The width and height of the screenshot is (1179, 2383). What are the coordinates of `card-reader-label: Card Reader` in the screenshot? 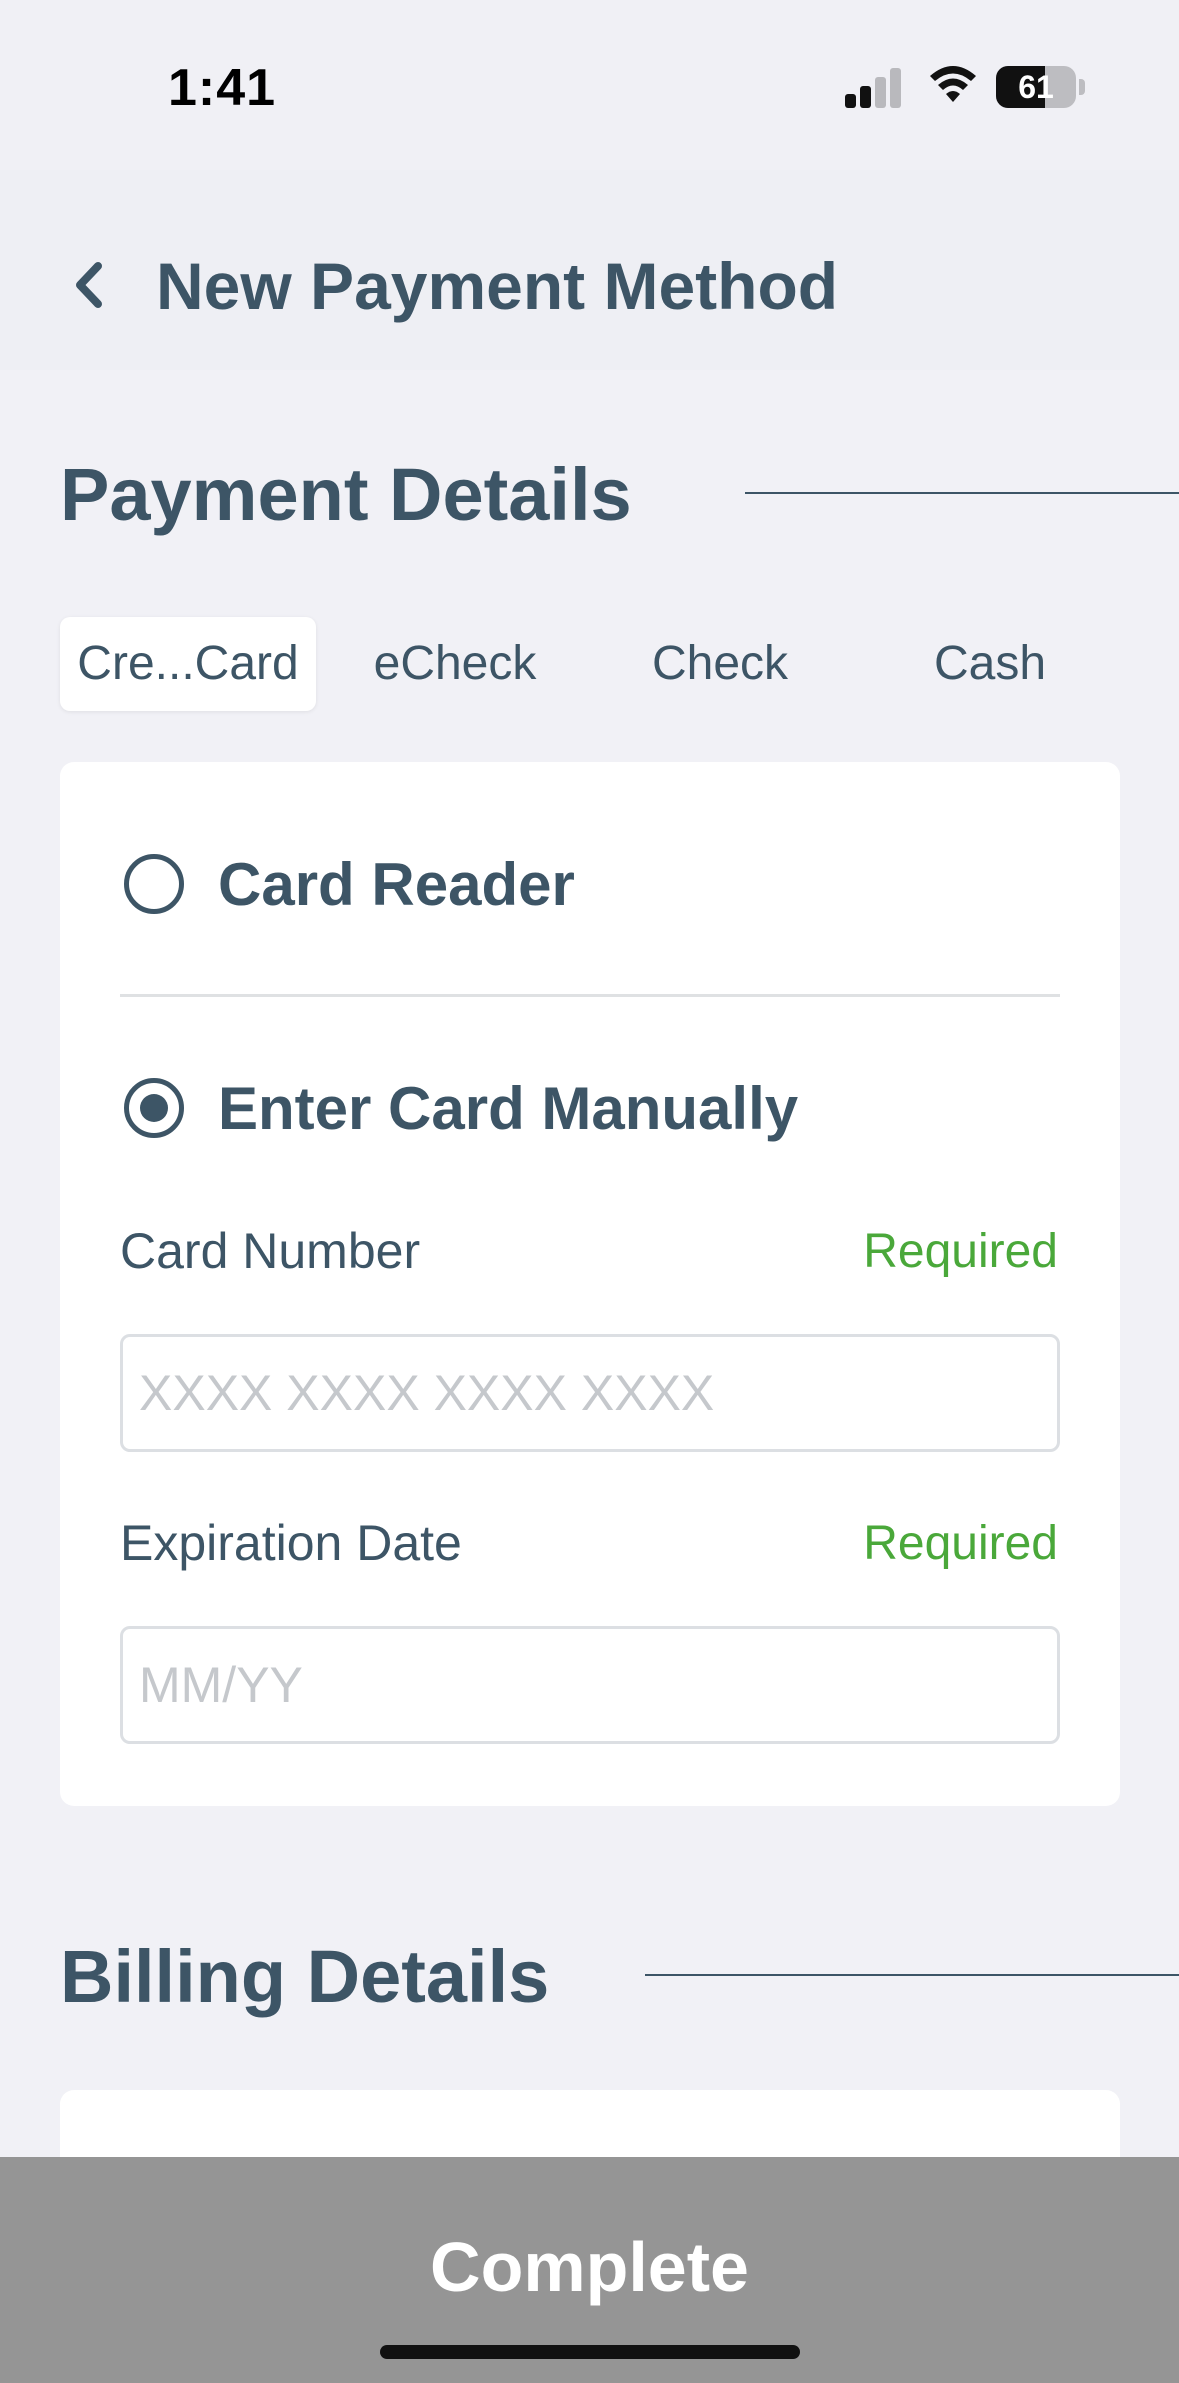 It's located at (396, 884).